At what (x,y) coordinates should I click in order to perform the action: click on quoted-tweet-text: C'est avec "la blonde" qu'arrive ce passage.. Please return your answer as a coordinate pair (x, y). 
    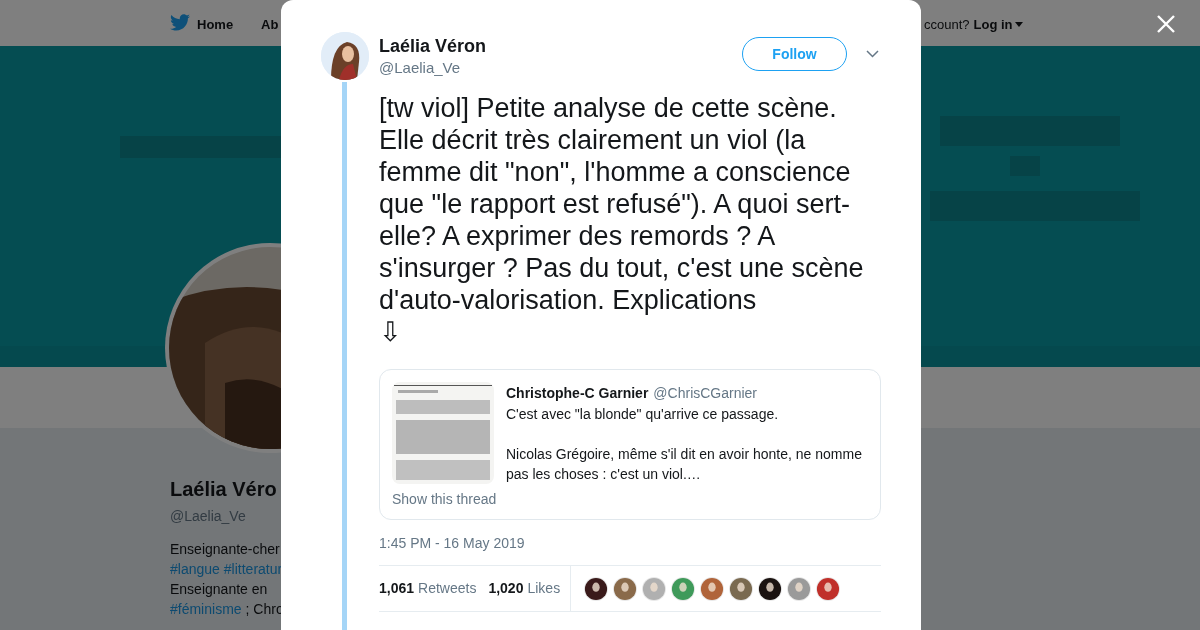
    Looking at the image, I should click on (643, 414).